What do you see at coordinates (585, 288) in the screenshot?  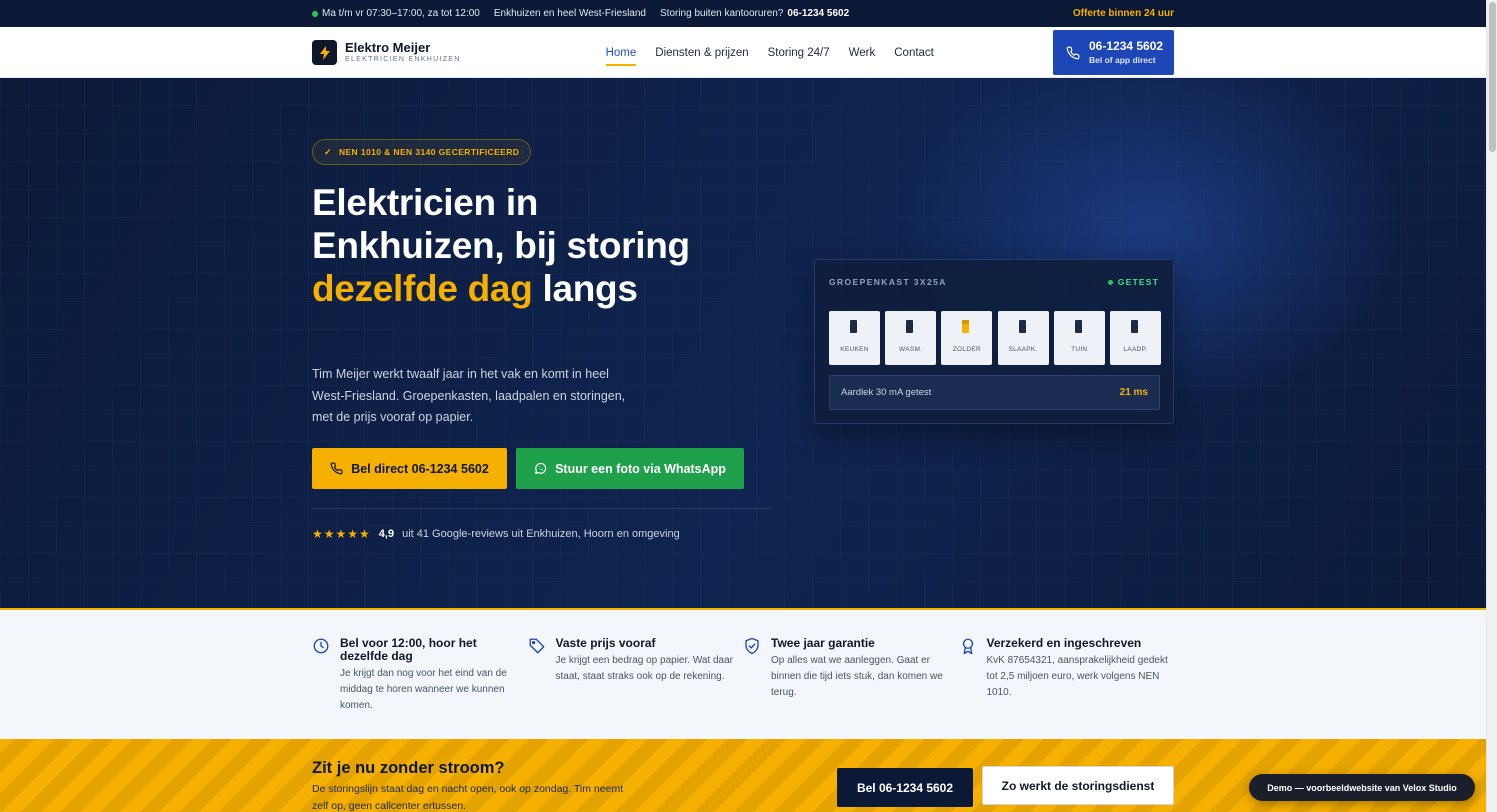 I see `hero-heading-part2: langs` at bounding box center [585, 288].